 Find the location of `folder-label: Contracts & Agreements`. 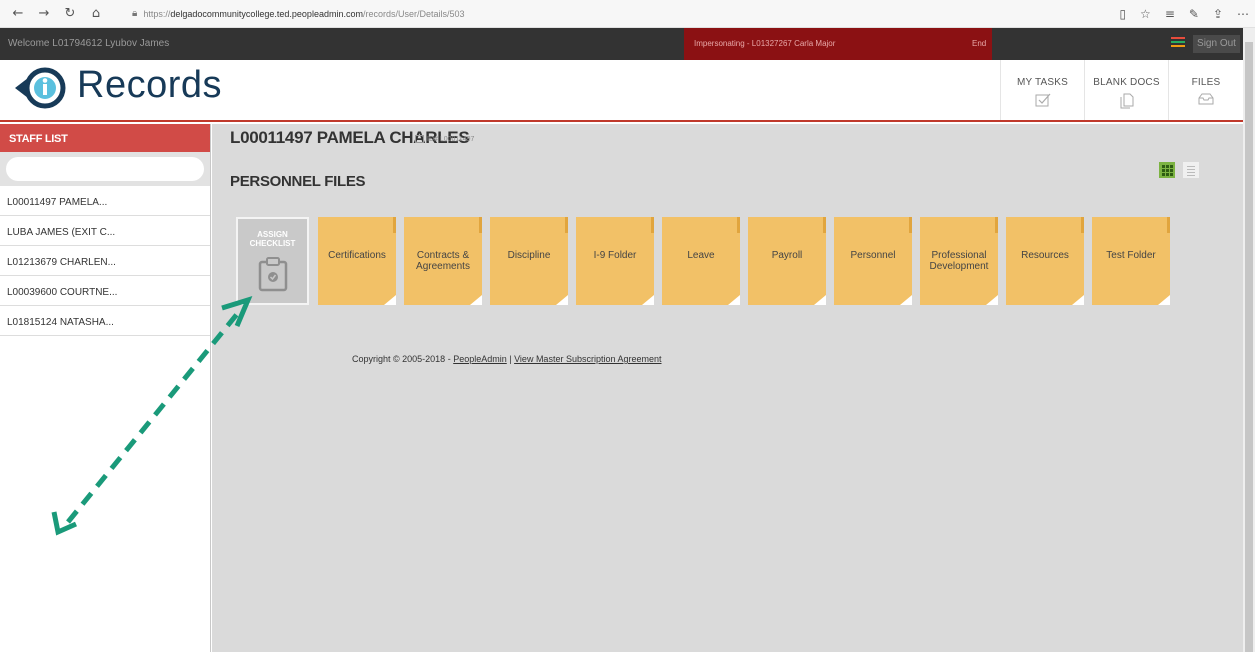

folder-label: Contracts & Agreements is located at coordinates (443, 261).